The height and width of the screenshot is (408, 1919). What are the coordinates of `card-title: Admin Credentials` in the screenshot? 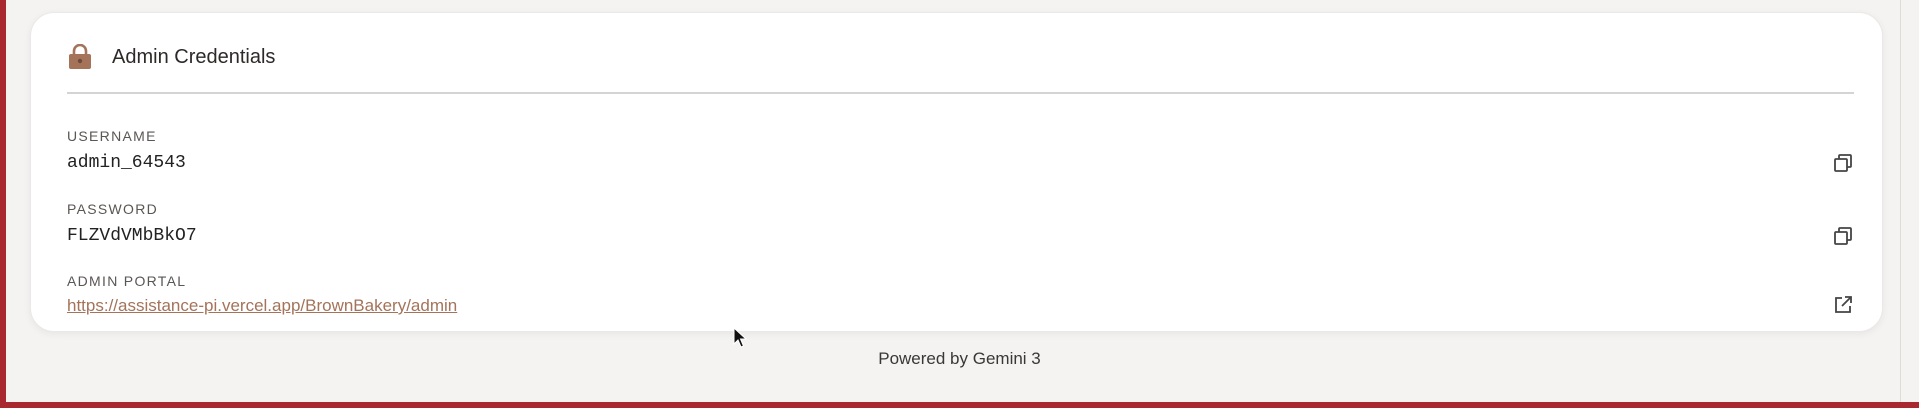 It's located at (194, 56).